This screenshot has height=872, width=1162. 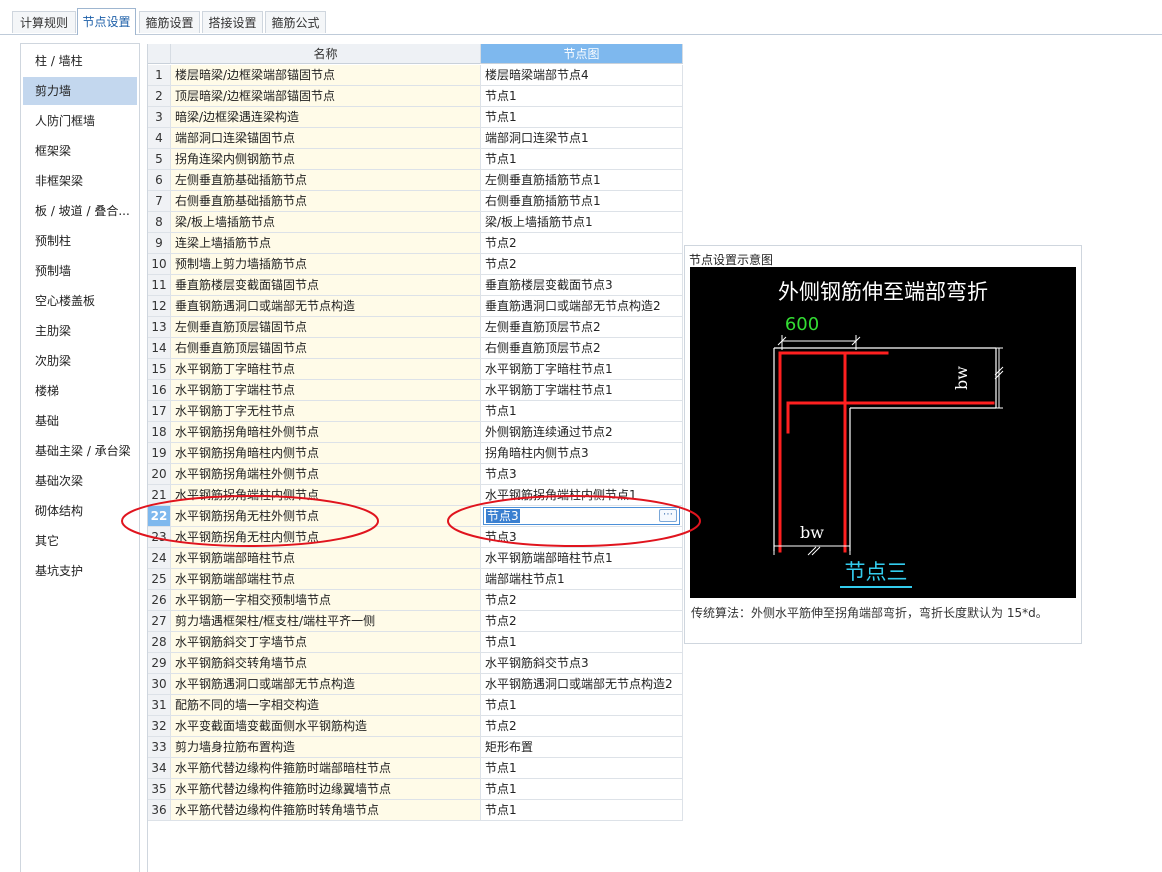 I want to click on row-node-cell: 水平钢筋斜交节点3, so click(x=582, y=663).